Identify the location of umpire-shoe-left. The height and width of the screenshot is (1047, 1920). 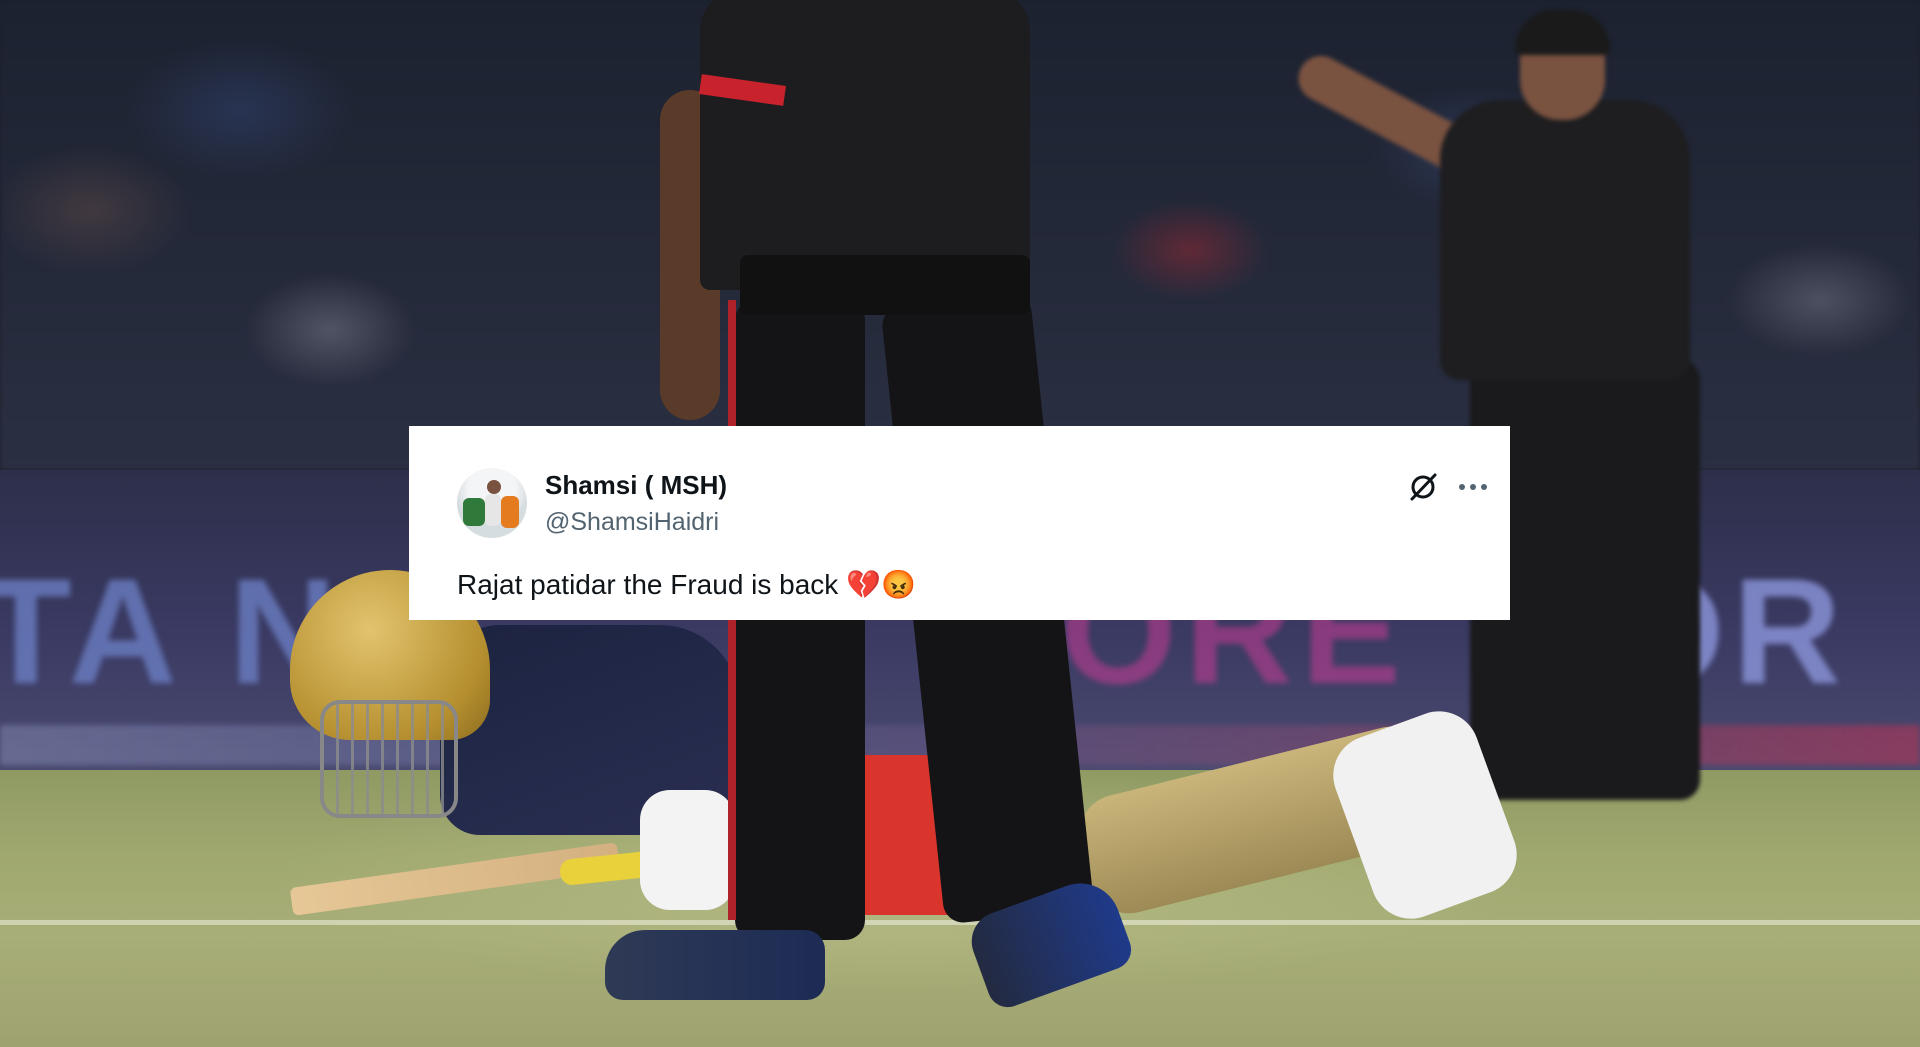
(715, 965).